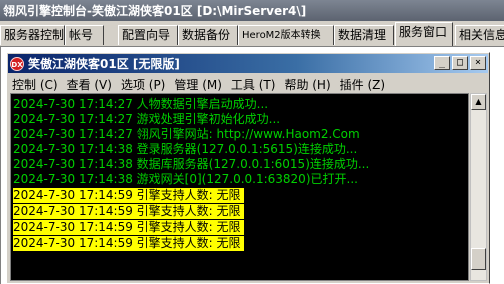 The image size is (504, 284). What do you see at coordinates (478, 187) in the screenshot?
I see `log-scrollbar: ▲` at bounding box center [478, 187].